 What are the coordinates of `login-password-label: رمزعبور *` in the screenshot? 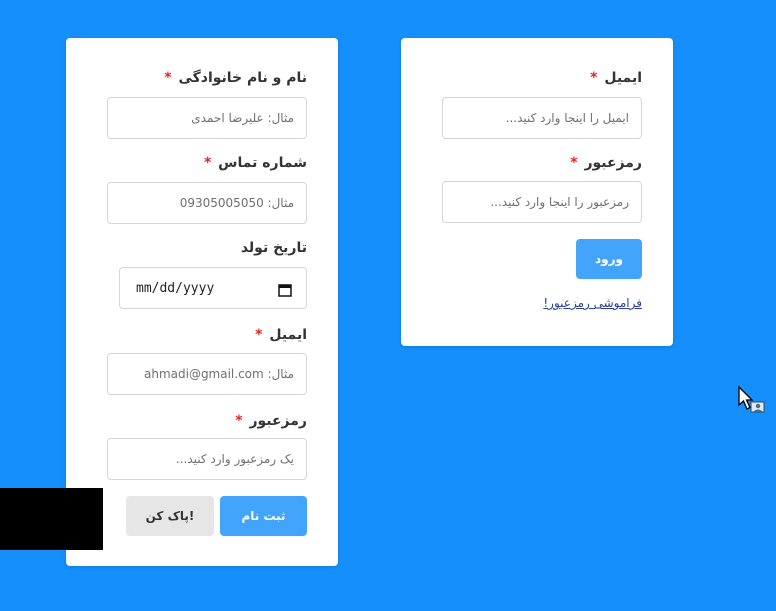 It's located at (606, 163).